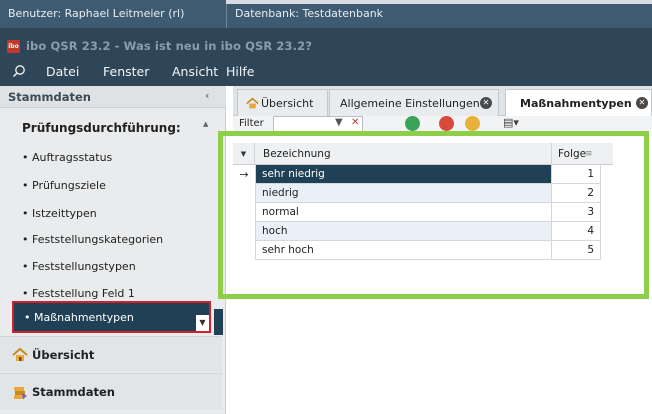  I want to click on menu-item-hilfe: Hilfe, so click(240, 71).